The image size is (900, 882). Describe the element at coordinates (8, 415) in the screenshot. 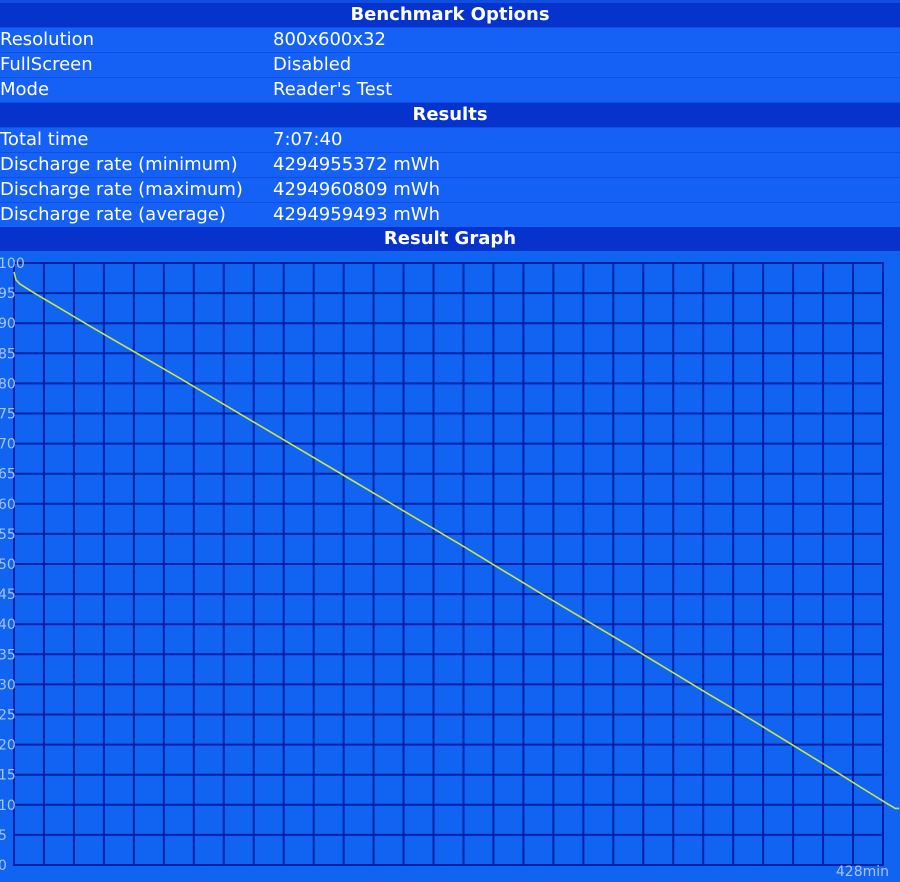

I see `y-tick-label: 75` at that location.